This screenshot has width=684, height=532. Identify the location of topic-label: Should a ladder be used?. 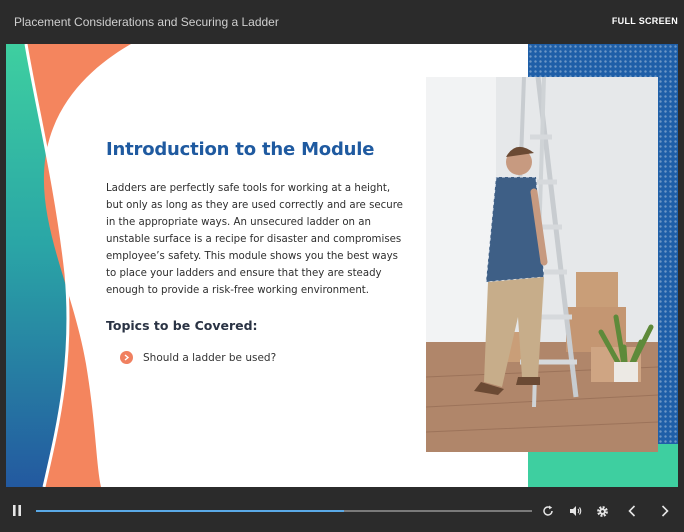
(210, 357).